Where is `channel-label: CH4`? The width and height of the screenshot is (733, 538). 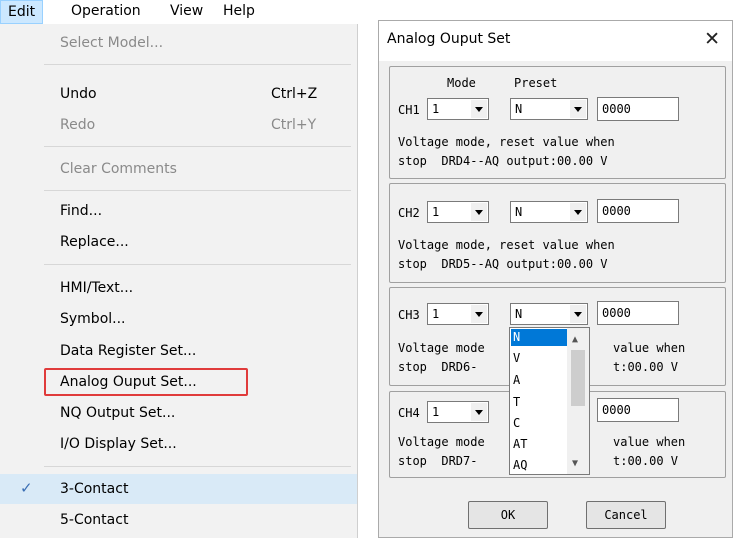 channel-label: CH4 is located at coordinates (409, 413).